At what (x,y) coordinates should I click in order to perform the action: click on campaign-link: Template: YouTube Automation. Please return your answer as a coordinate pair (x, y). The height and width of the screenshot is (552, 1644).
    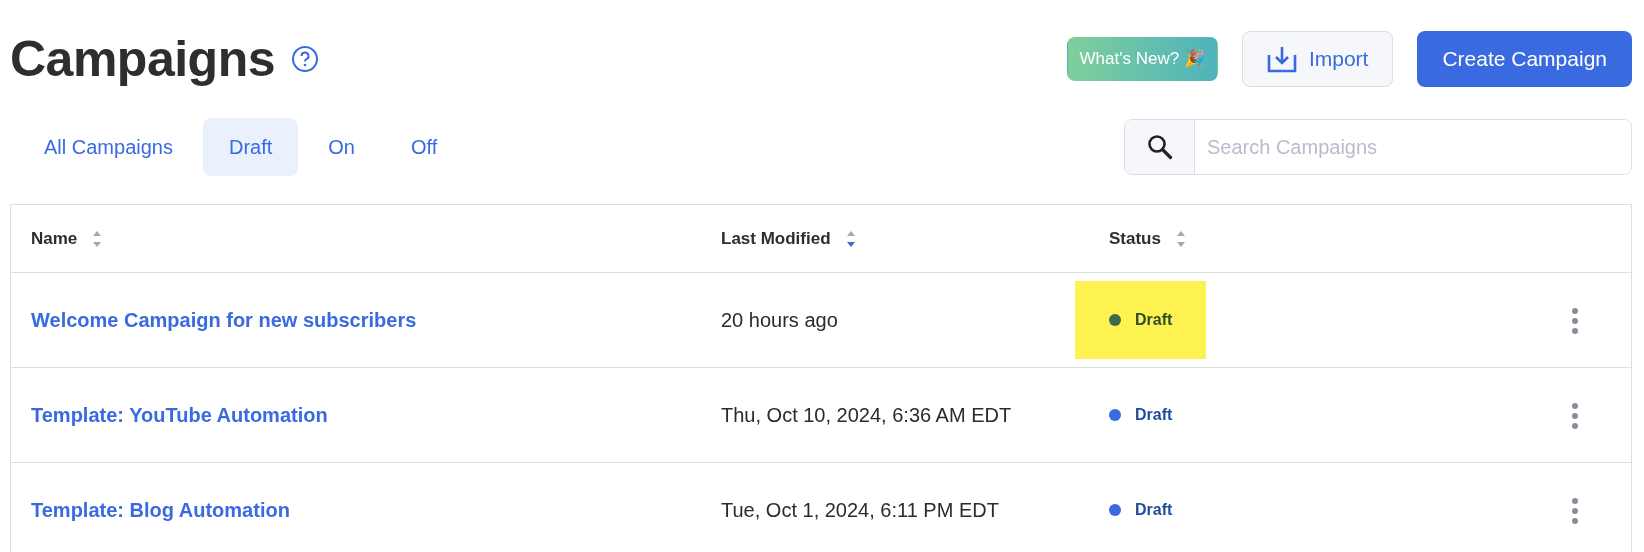
    Looking at the image, I should click on (179, 415).